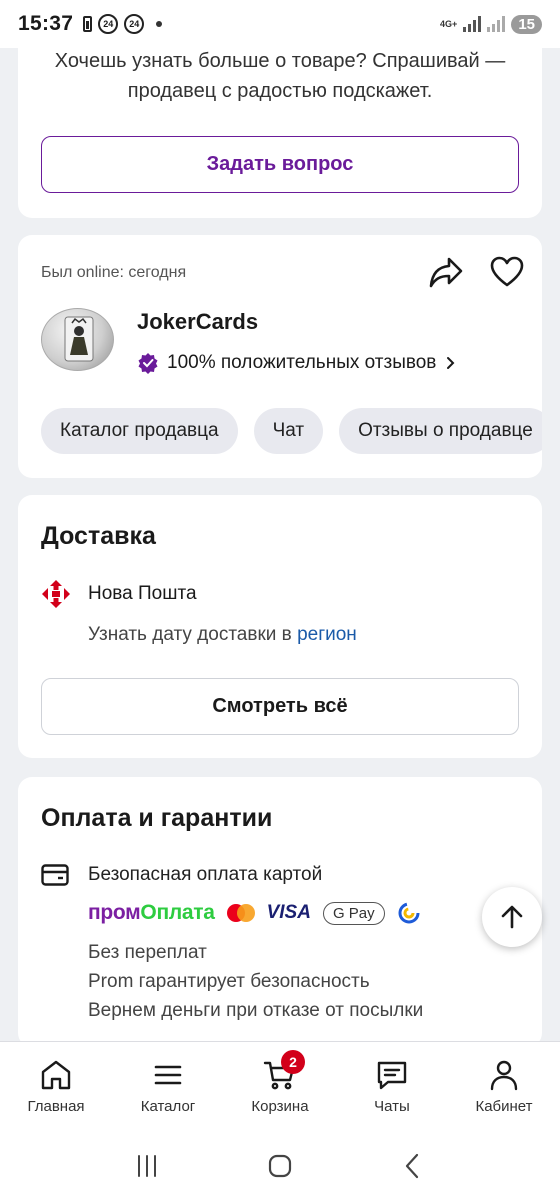  What do you see at coordinates (451, 363) in the screenshot?
I see `chevron-right-icon` at bounding box center [451, 363].